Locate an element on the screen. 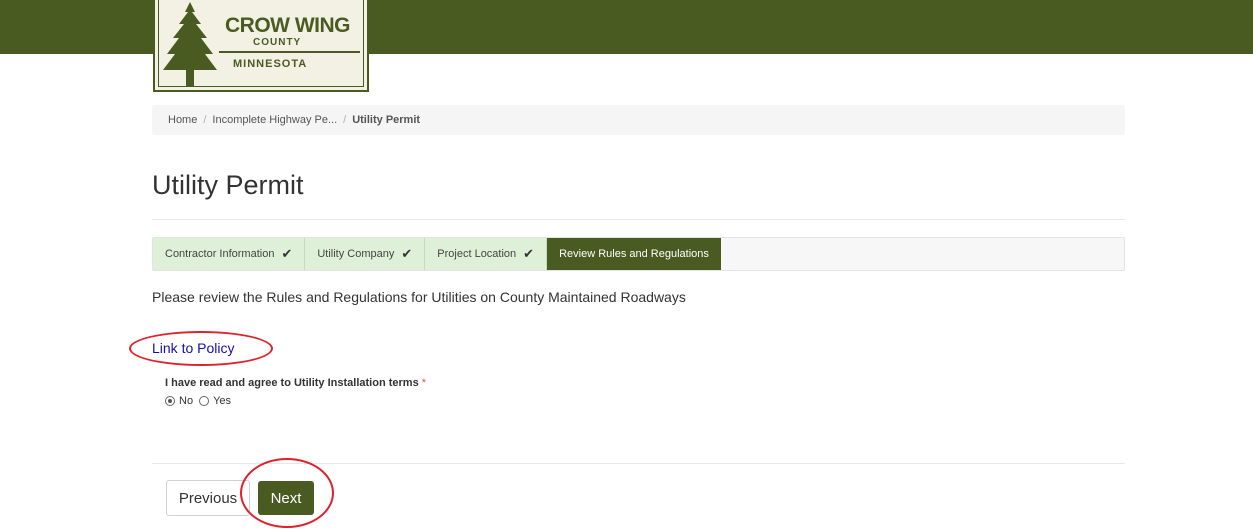 The height and width of the screenshot is (531, 1253). radio-yes-label: Yes is located at coordinates (222, 401).